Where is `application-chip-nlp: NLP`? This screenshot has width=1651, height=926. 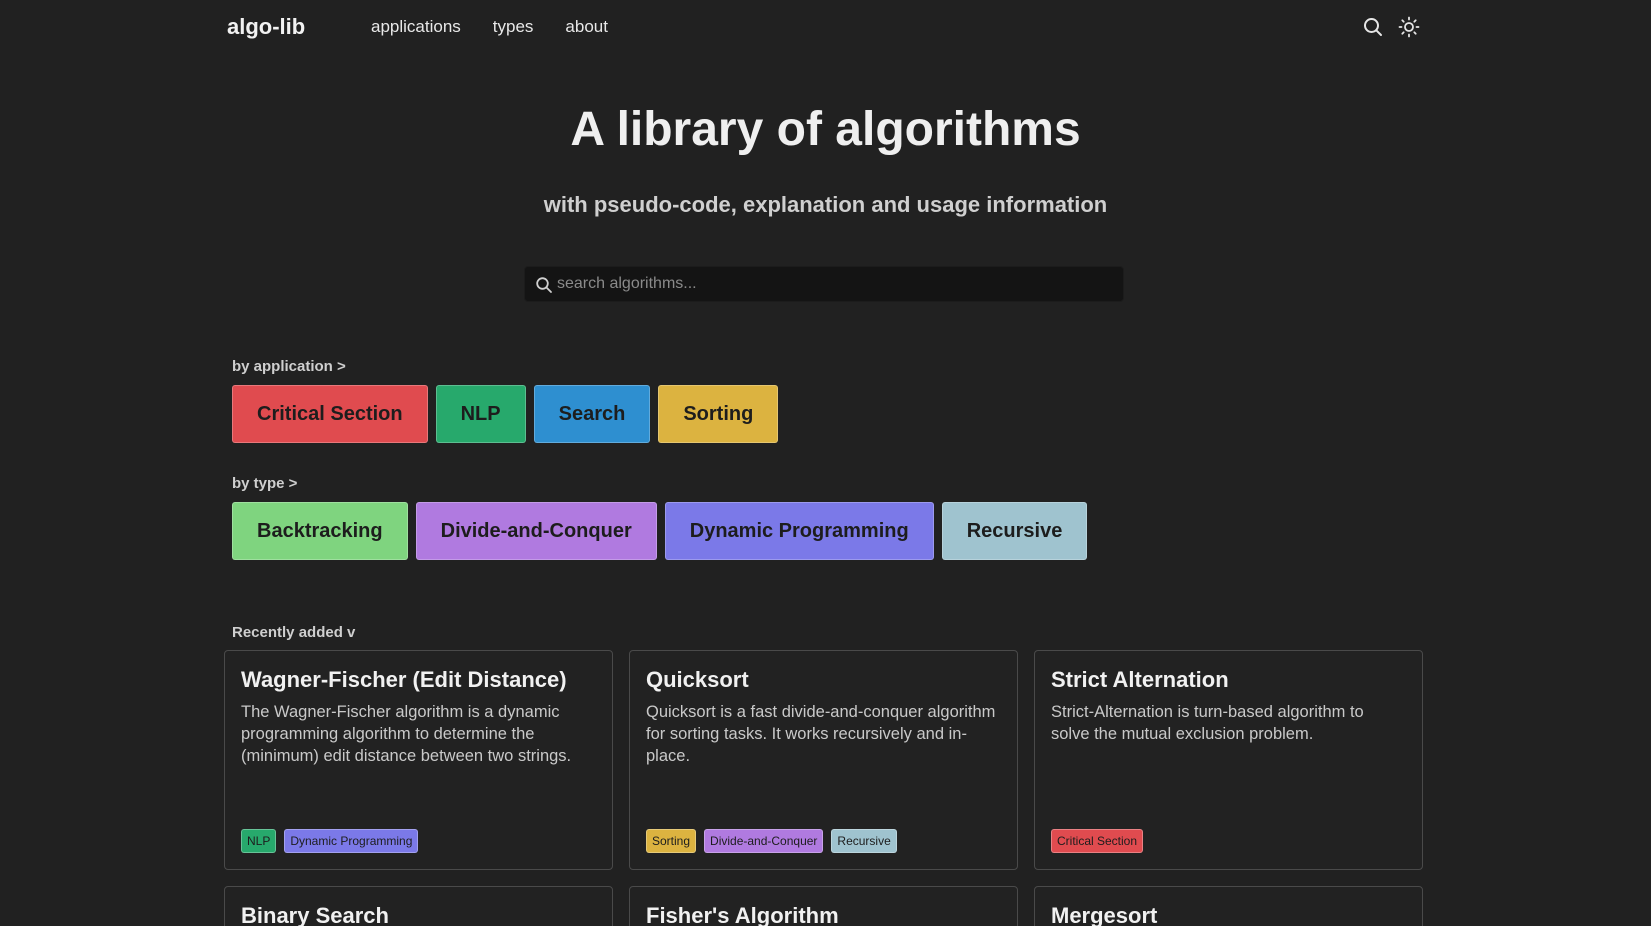
application-chip-nlp: NLP is located at coordinates (480, 414).